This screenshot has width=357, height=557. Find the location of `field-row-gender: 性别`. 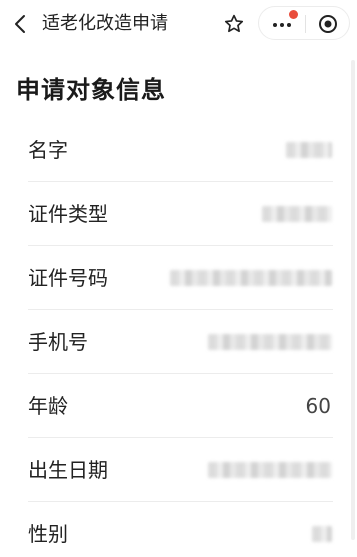

field-row-gender: 性别 is located at coordinates (180, 529).